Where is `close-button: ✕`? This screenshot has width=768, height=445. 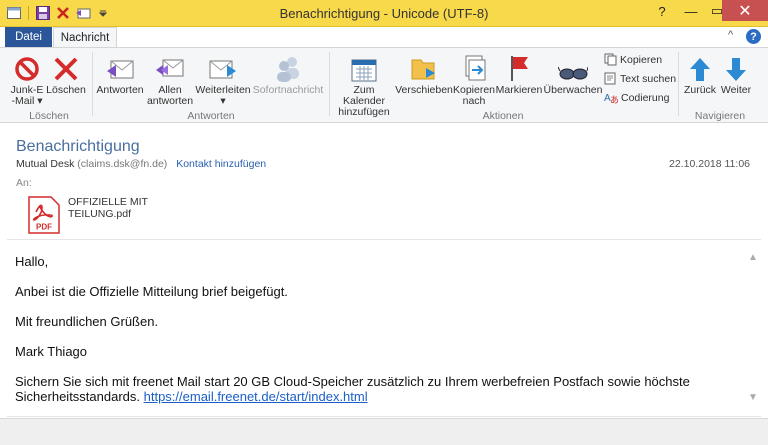 close-button: ✕ is located at coordinates (745, 10).